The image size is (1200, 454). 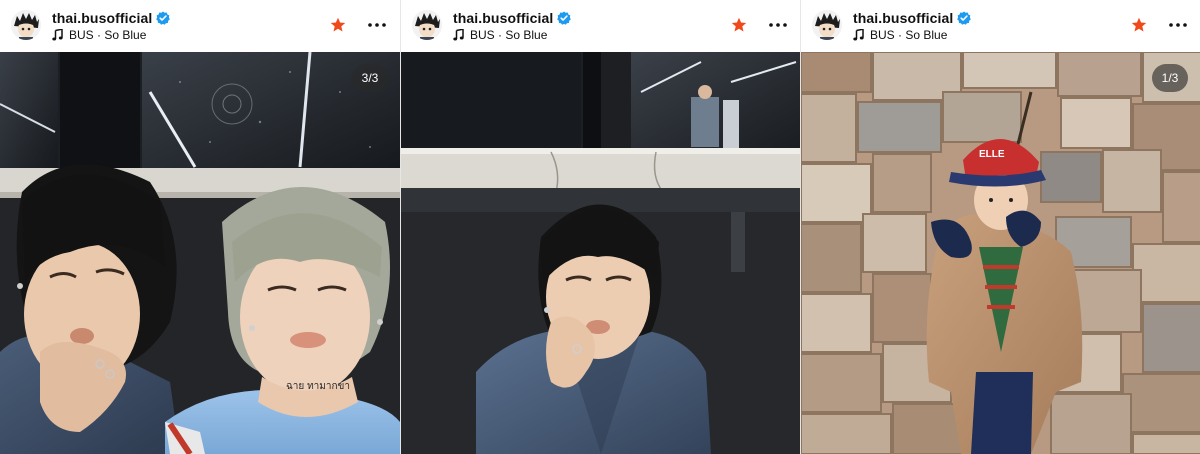 I want to click on slide-counter: 1/3, so click(x=1170, y=78).